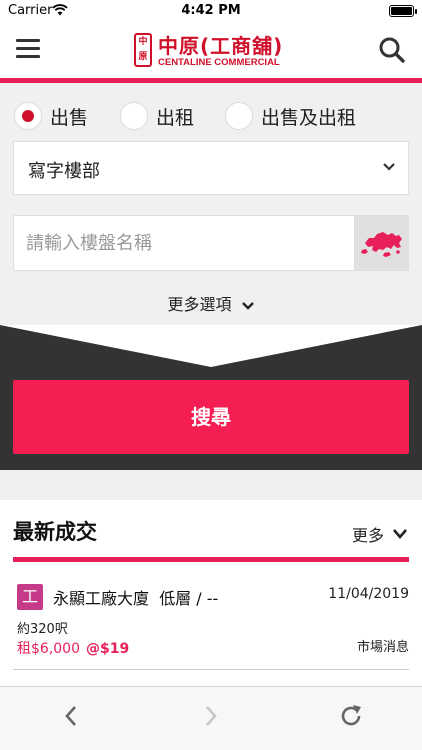 This screenshot has width=422, height=750. I want to click on logo-name-english: CENTALINE COMMERCIAL, so click(219, 62).